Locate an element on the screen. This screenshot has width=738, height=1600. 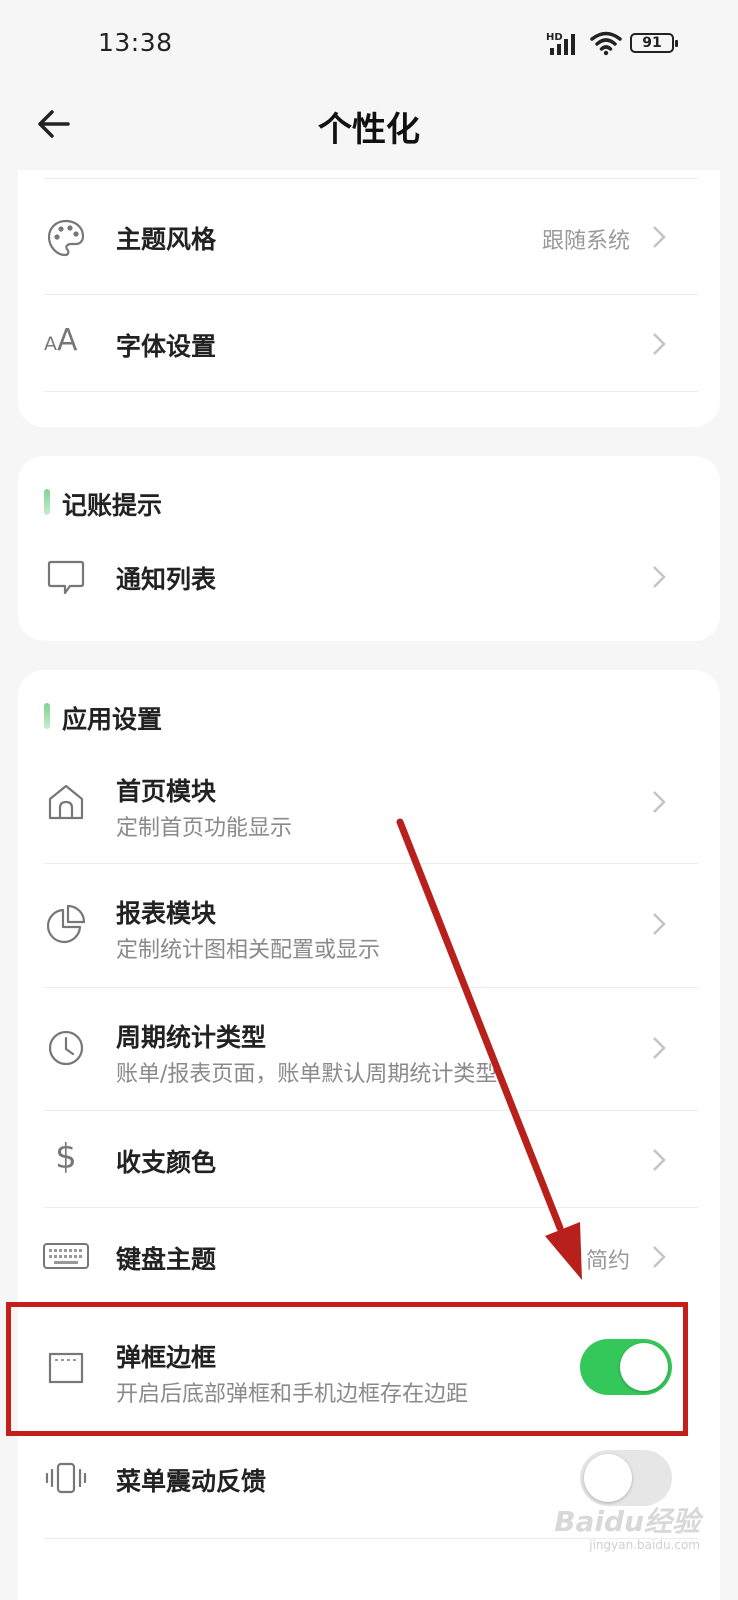
baidu-watermark: Baidu经验 is located at coordinates (627, 1521).